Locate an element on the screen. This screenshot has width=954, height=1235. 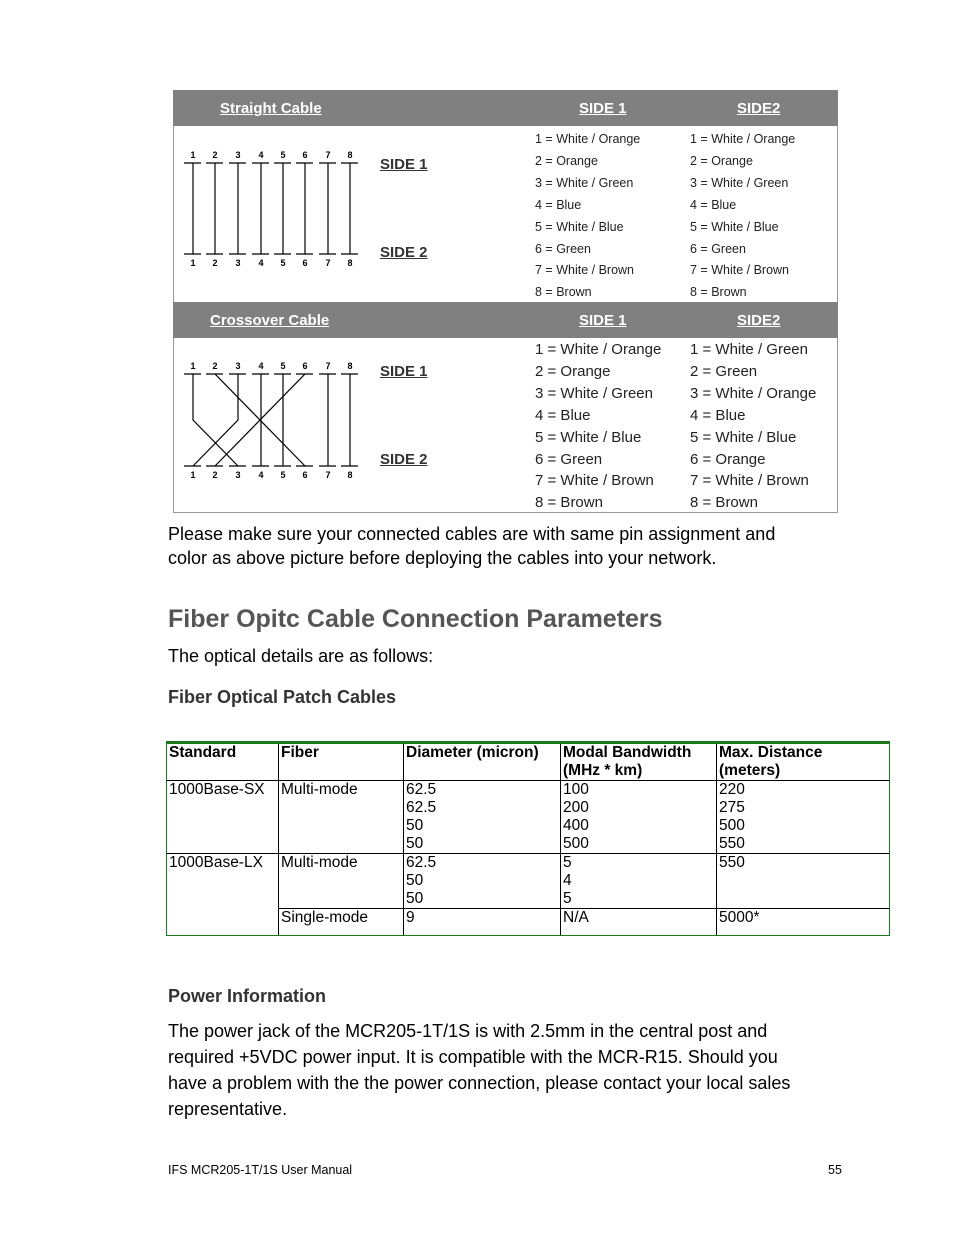
cell-value: 275 is located at coordinates (732, 807).